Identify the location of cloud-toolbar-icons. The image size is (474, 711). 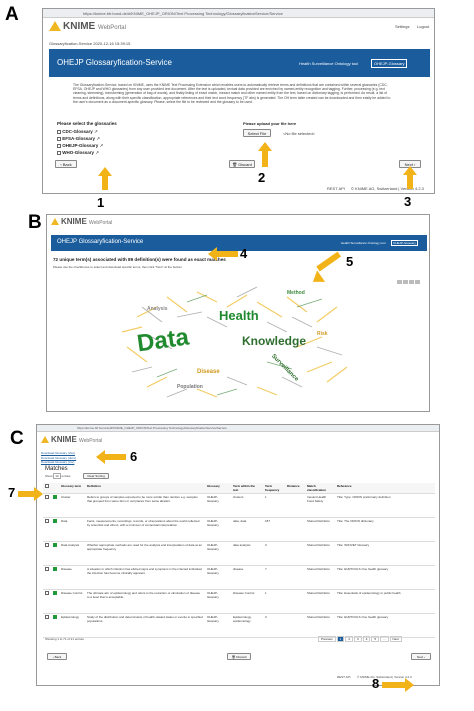
(410, 277).